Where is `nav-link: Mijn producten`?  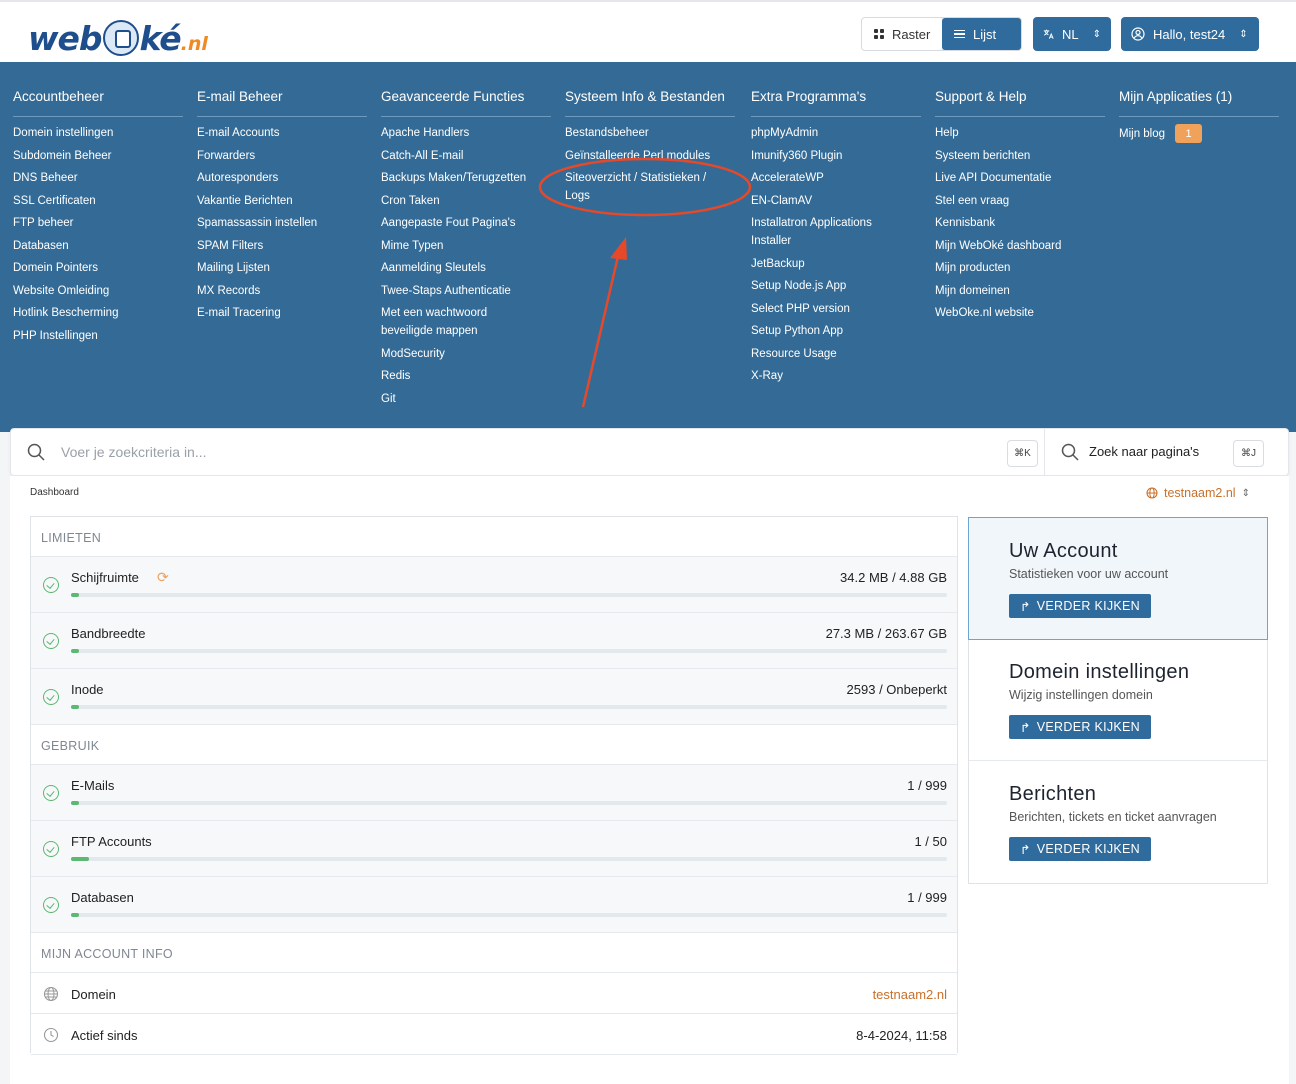 nav-link: Mijn producten is located at coordinates (1020, 268).